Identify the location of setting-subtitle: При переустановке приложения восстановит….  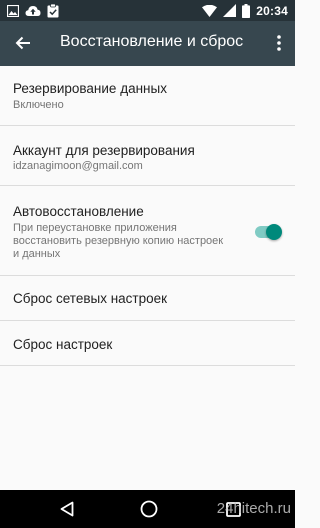
(118, 241).